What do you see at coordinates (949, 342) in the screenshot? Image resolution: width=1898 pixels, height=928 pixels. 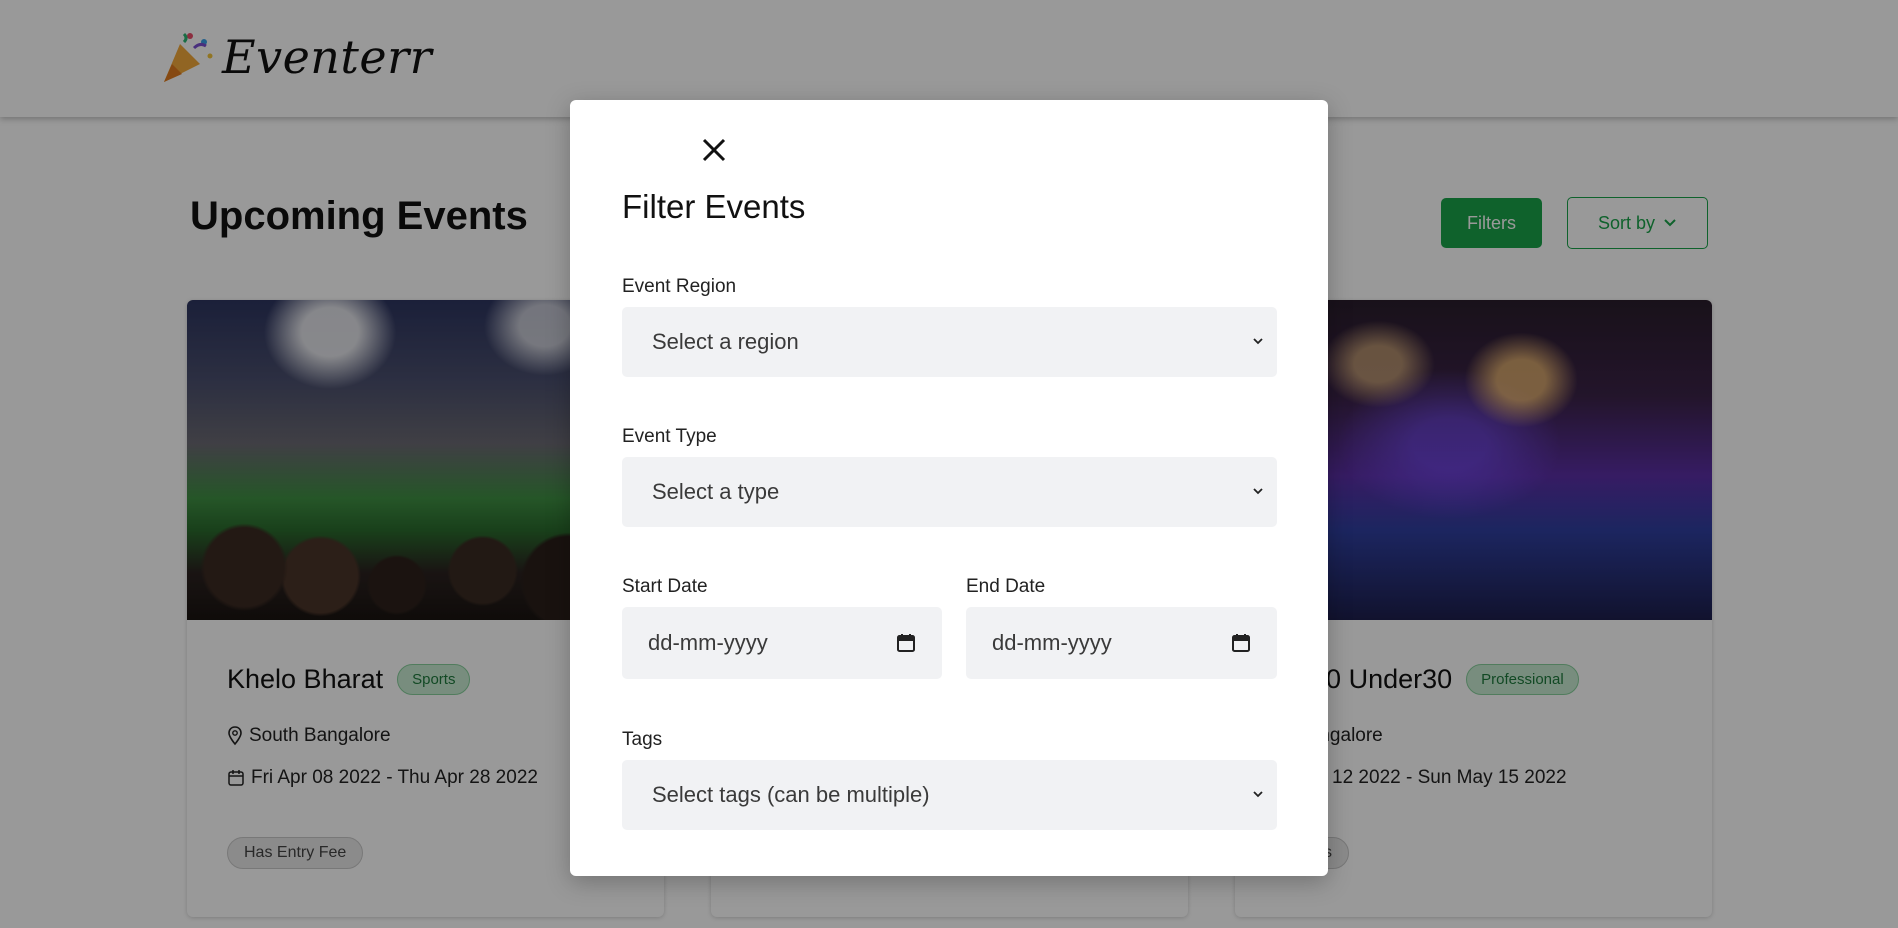 I see `event-region-select: Select a region` at bounding box center [949, 342].